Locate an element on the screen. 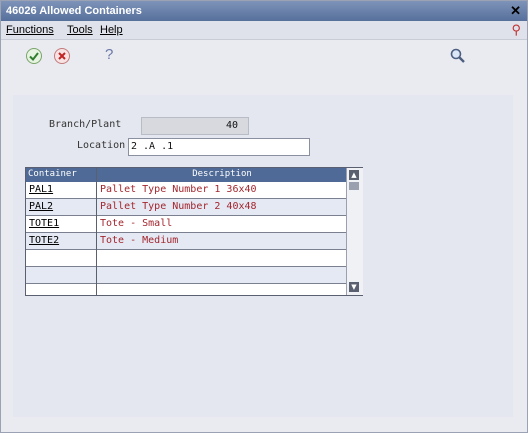  check-icon is located at coordinates (34, 56).